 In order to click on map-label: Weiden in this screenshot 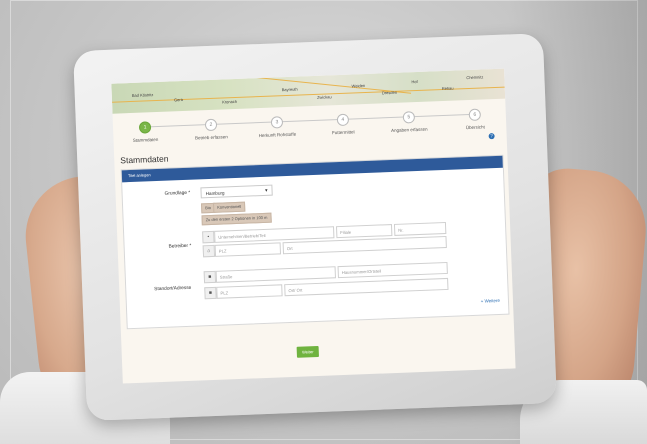, I will do `click(358, 85)`.